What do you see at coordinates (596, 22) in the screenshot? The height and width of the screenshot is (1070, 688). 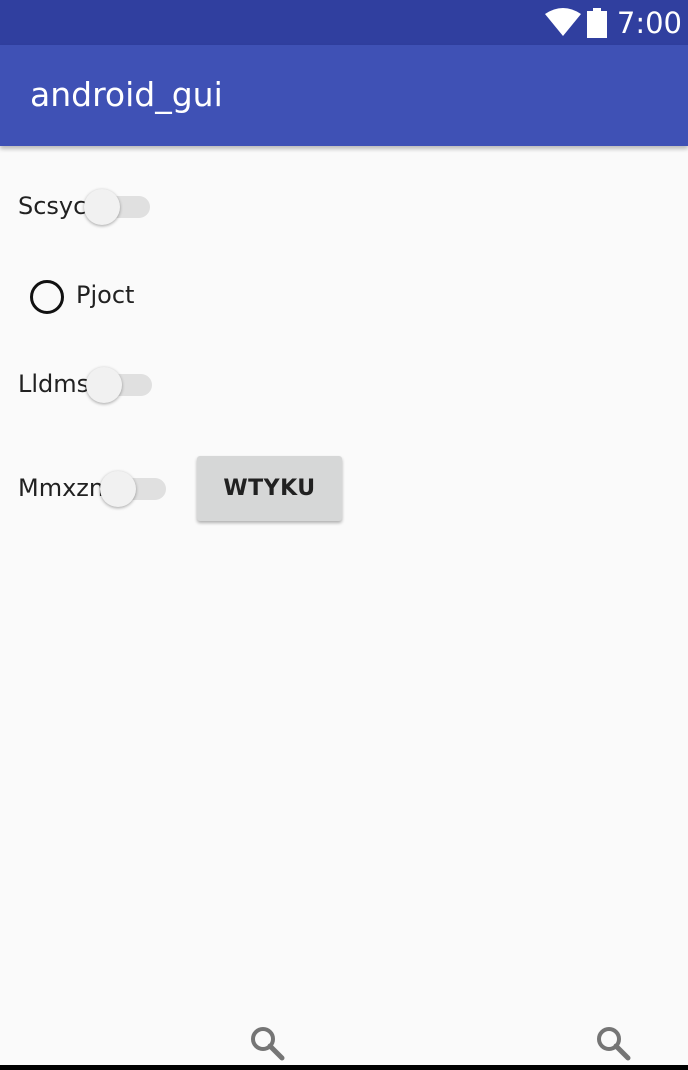 I see `battery-icon` at bounding box center [596, 22].